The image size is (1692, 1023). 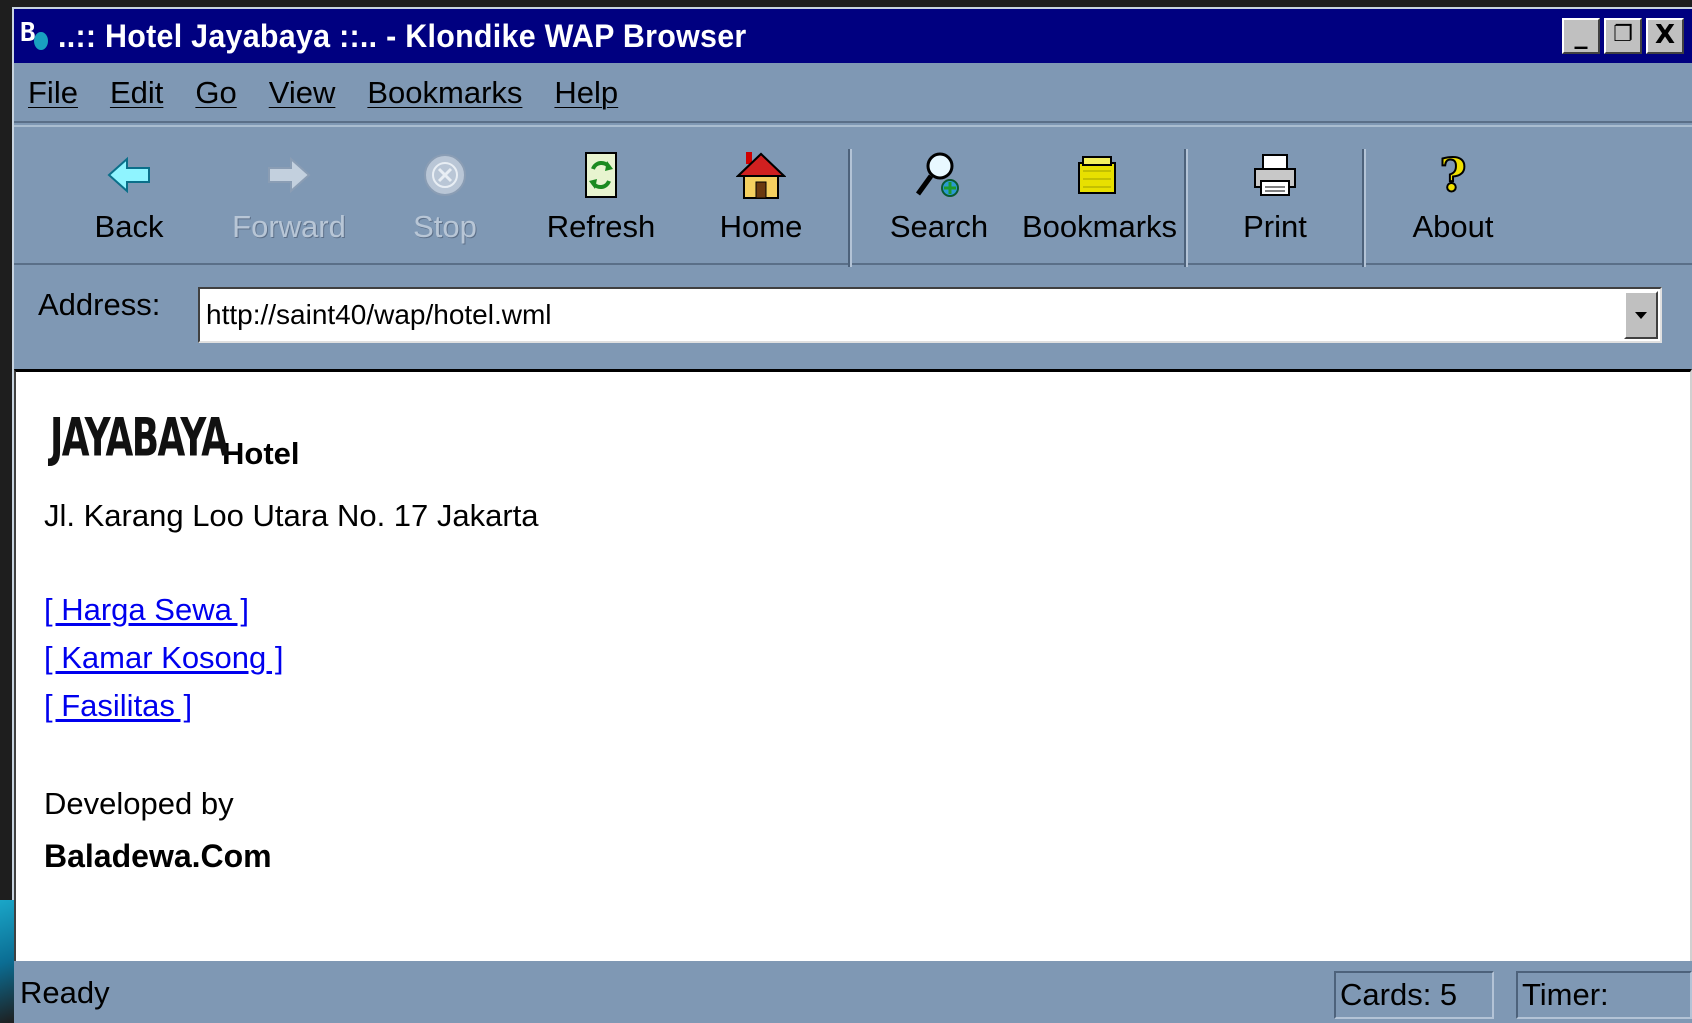 I want to click on hotel-address: Jl. Karang Loo Utara No. 17 Jakarta, so click(x=291, y=515).